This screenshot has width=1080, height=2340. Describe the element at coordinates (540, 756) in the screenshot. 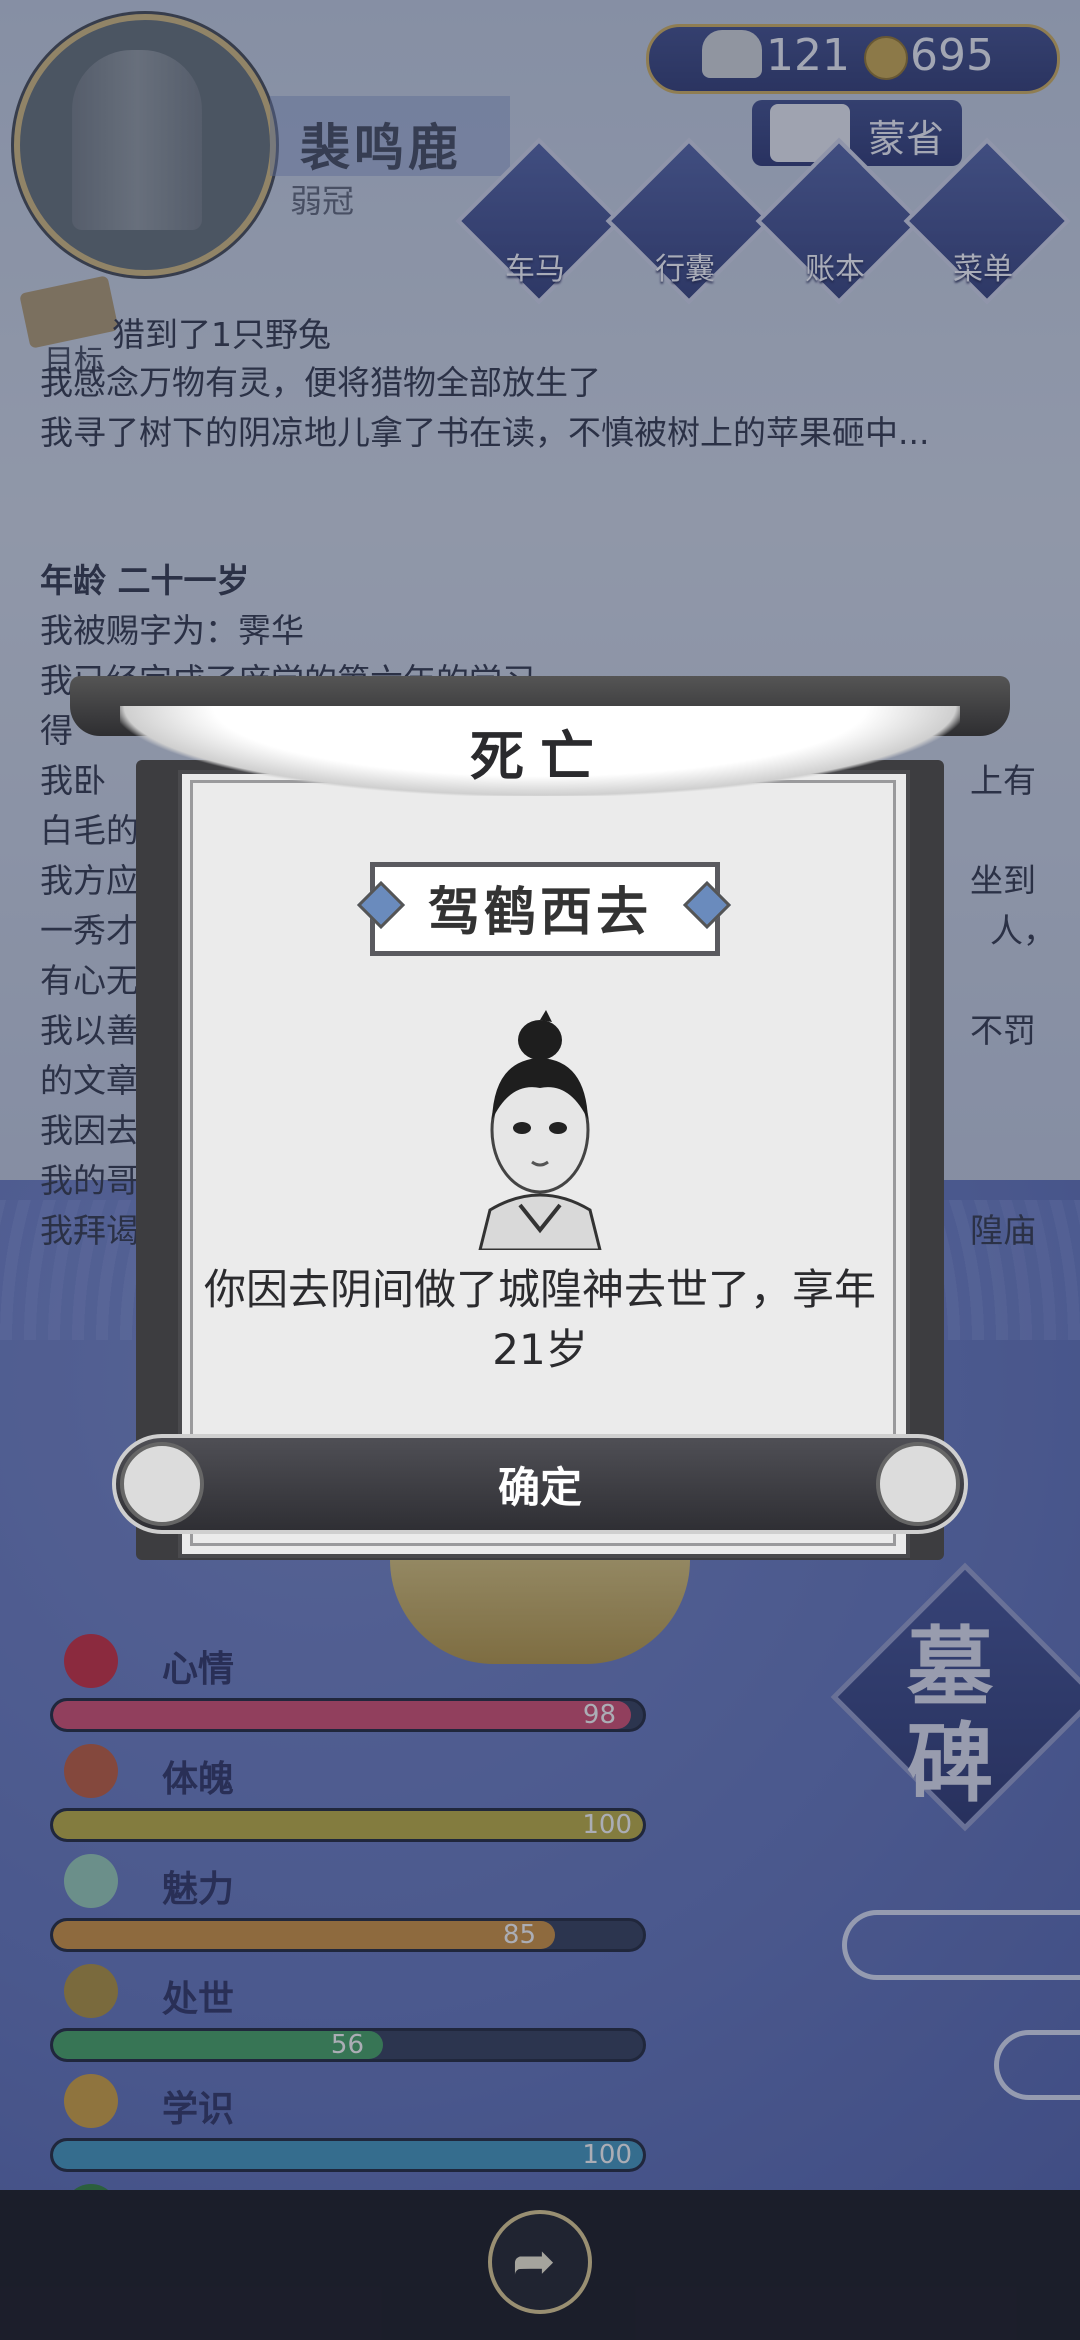

I see `dialog-title: 死亡` at that location.